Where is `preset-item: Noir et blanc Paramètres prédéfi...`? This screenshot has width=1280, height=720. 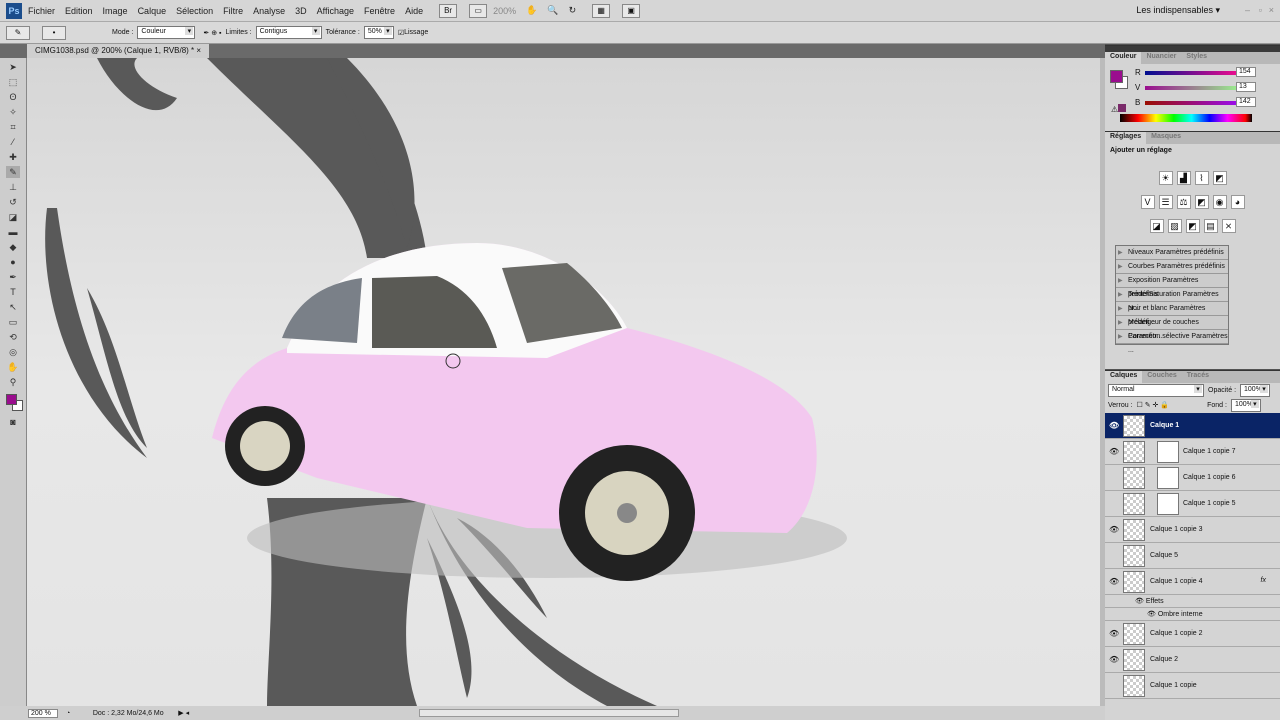 preset-item: Noir et blanc Paramètres prédéfi... is located at coordinates (1172, 314).